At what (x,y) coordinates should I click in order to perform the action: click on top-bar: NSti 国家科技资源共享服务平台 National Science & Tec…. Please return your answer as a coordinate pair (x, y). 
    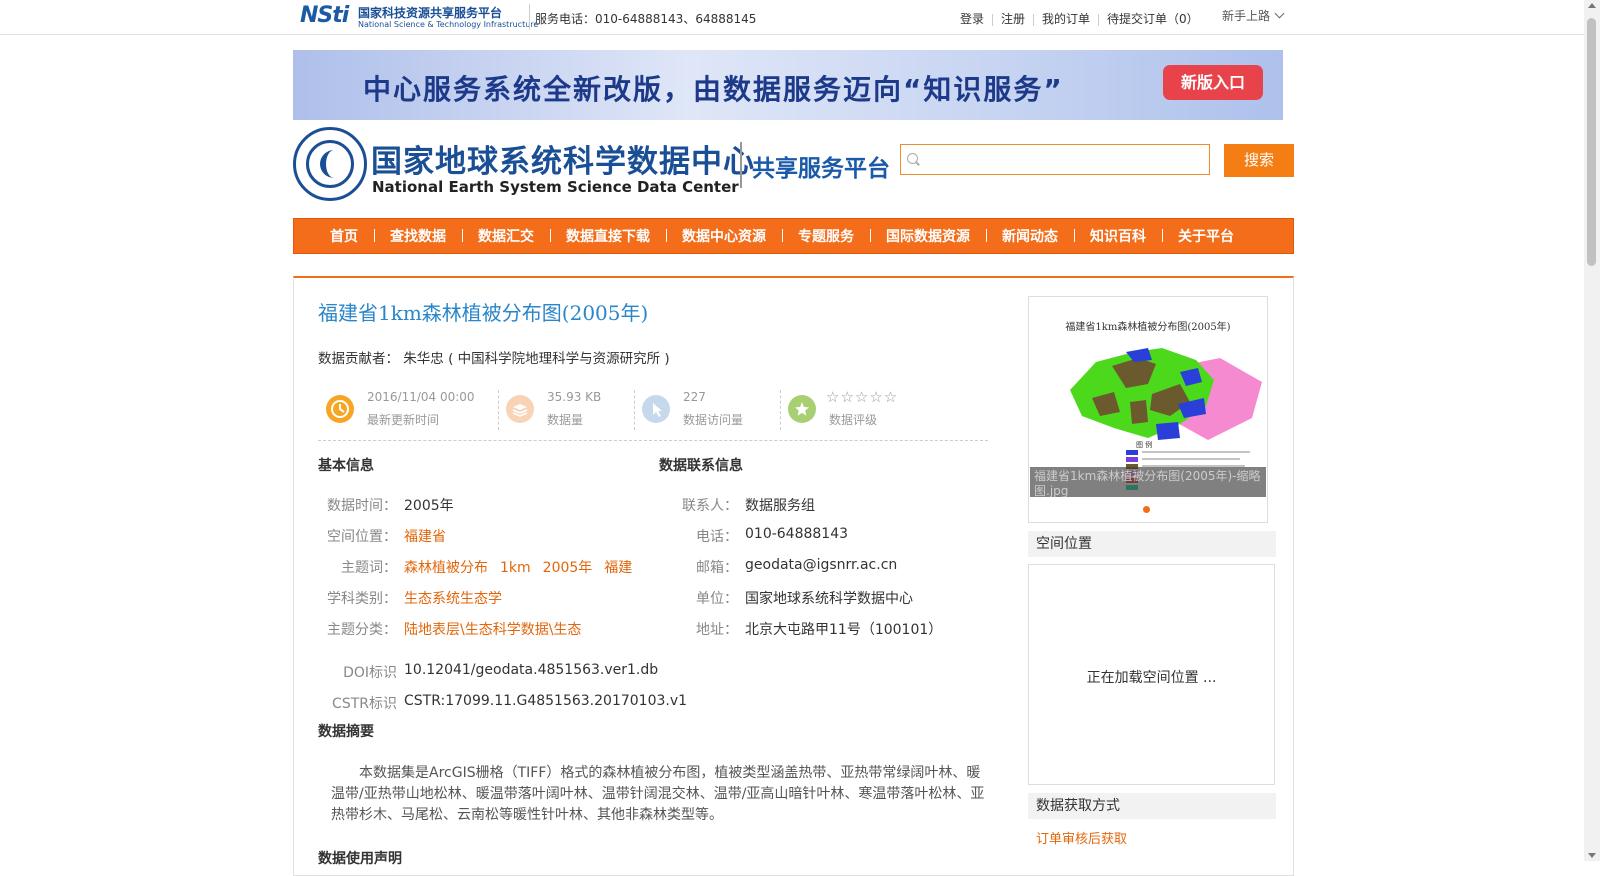
    Looking at the image, I should click on (792, 17).